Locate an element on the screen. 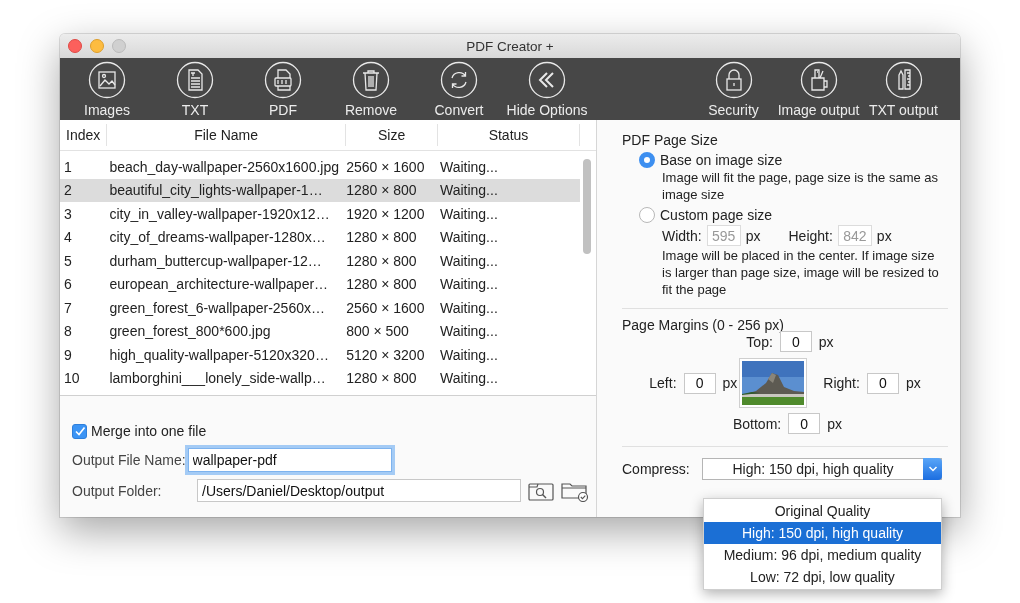 This screenshot has height=603, width=1020. table-cell-text: beach_day-wallpaper-2560x1600.jpg is located at coordinates (224, 166).